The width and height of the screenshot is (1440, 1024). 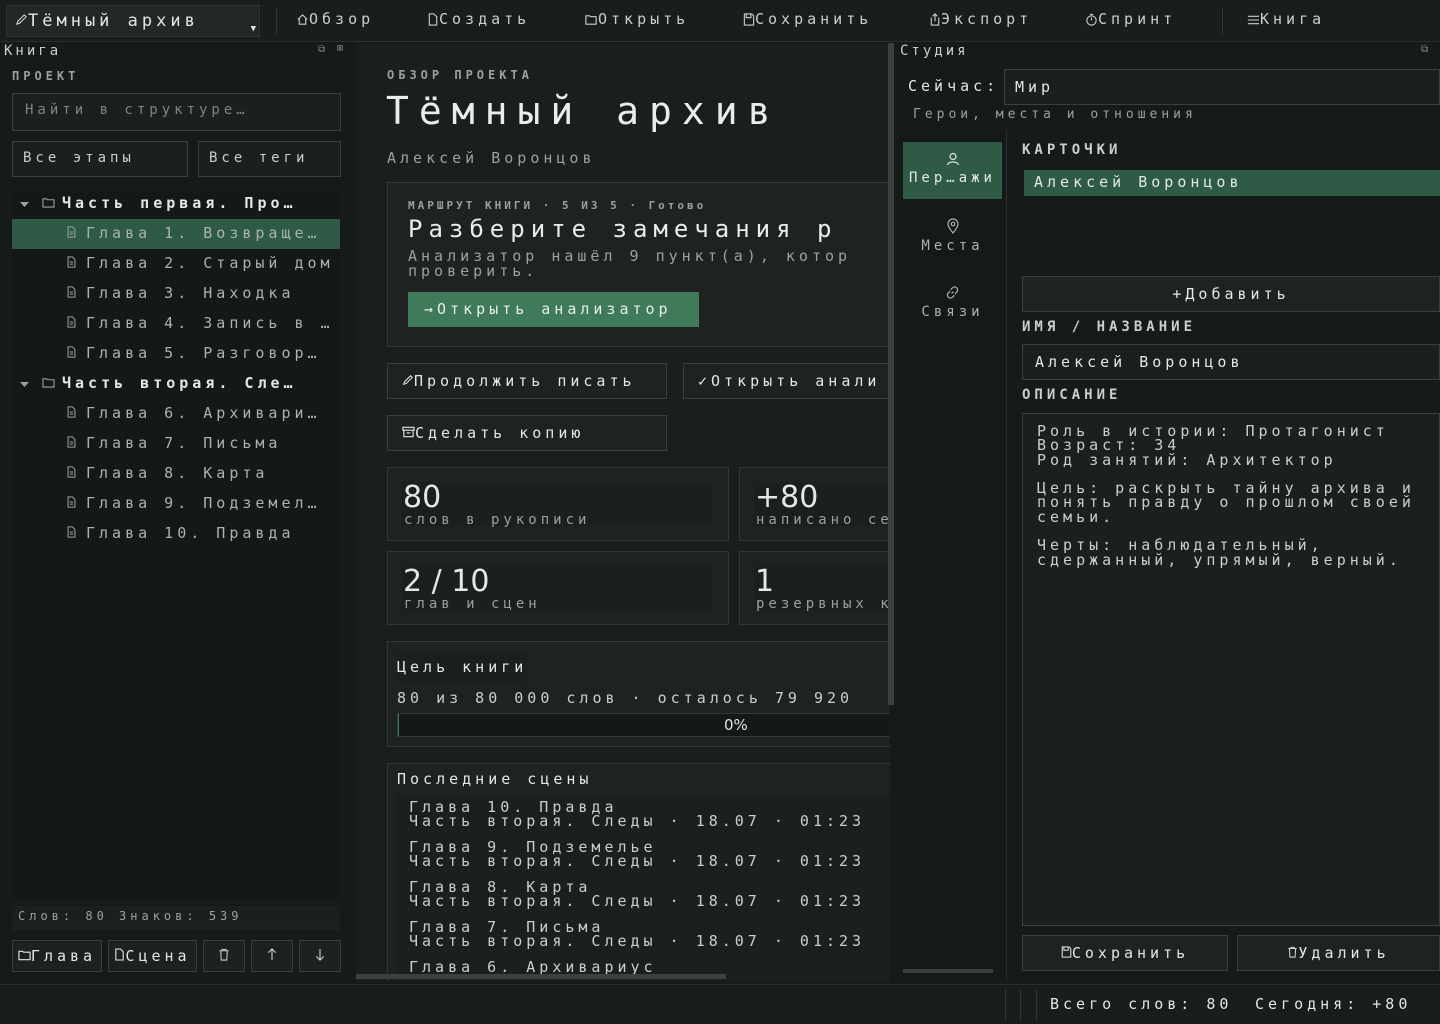 What do you see at coordinates (749, 19) in the screenshot?
I see `save-icon` at bounding box center [749, 19].